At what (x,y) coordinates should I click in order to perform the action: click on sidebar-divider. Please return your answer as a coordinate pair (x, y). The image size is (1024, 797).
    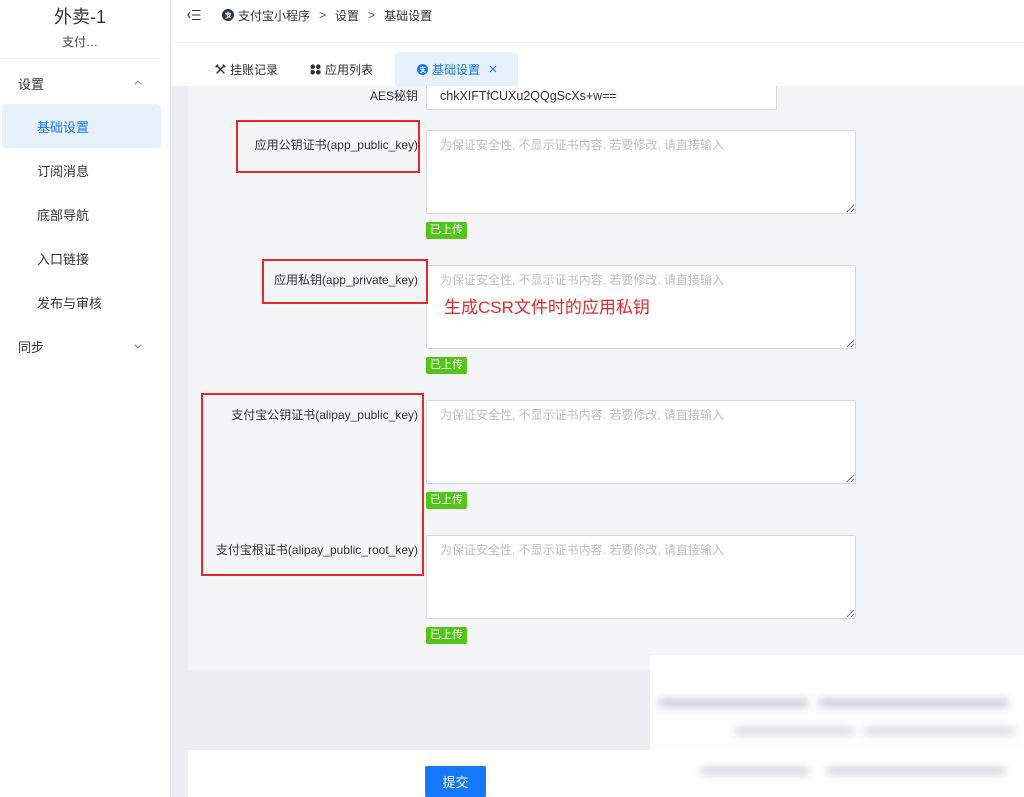
    Looking at the image, I should click on (80, 58).